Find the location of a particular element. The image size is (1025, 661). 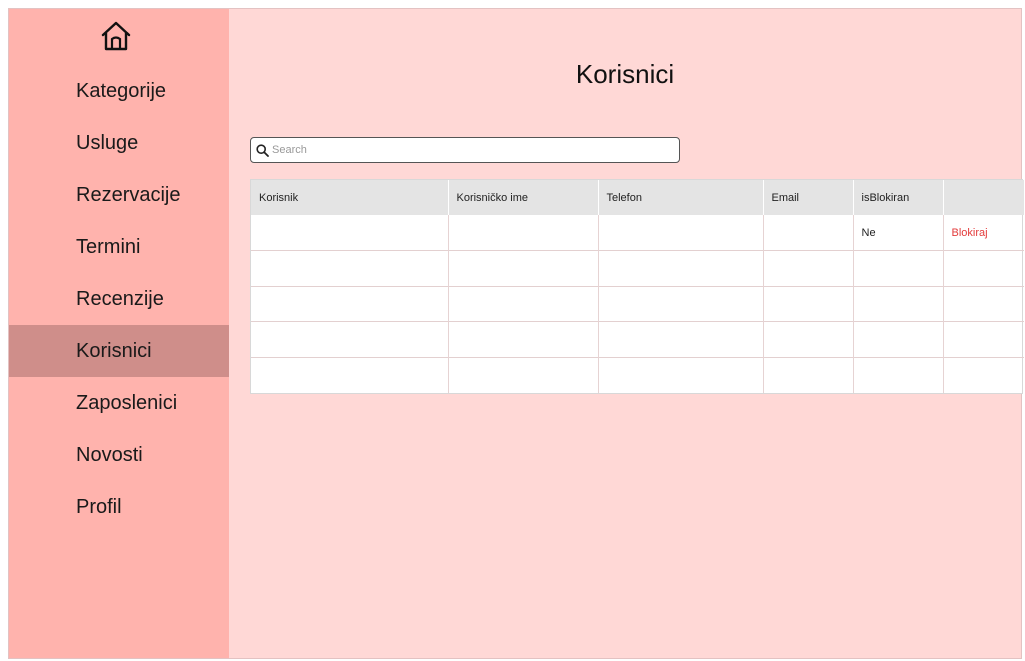

sidebar-item-label: Kategorije is located at coordinates (121, 90).